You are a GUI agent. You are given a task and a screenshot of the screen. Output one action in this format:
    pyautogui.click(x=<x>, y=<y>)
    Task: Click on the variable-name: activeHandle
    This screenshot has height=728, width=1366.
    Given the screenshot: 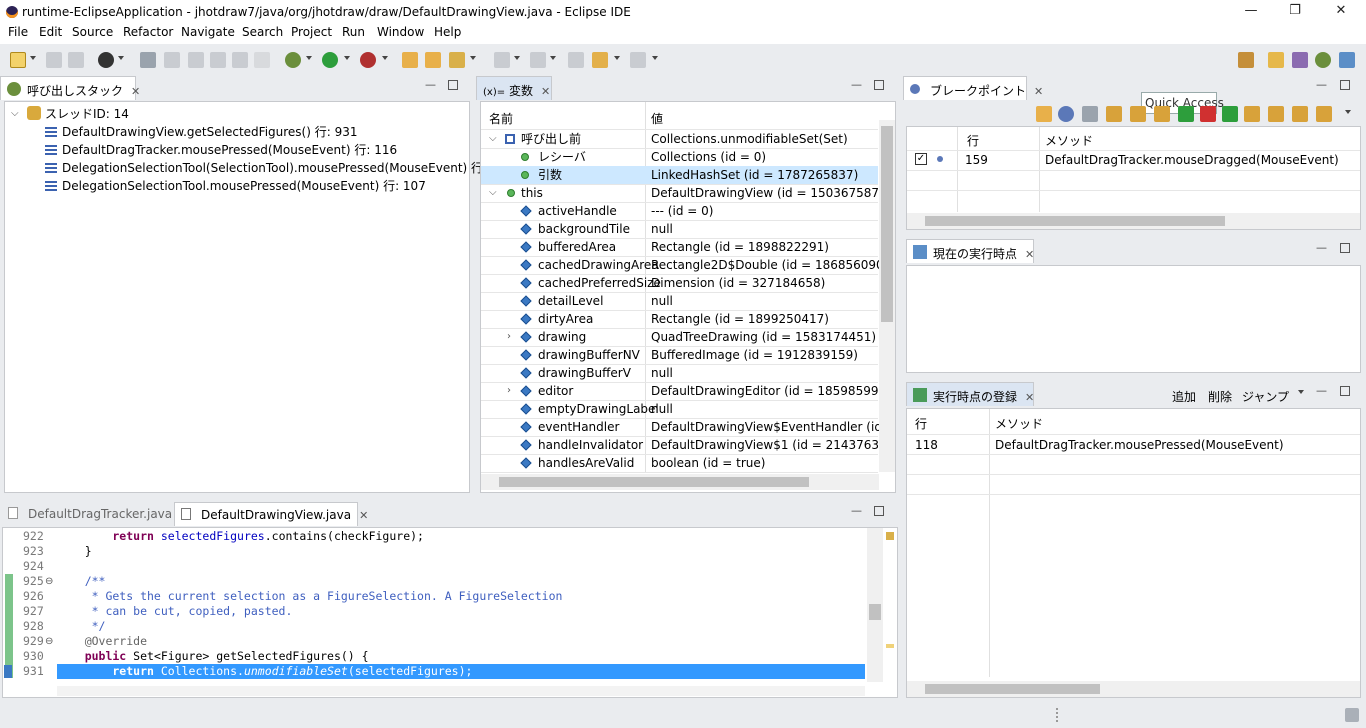 What is the action you would take?
    pyautogui.click(x=577, y=211)
    